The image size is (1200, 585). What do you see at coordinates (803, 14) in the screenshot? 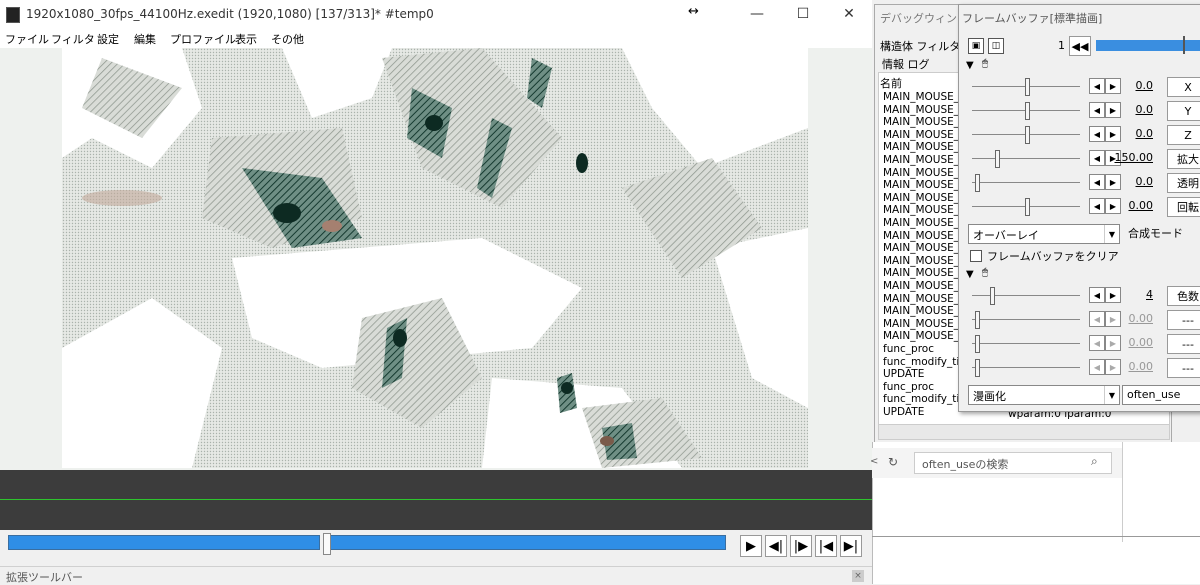
I see `maximize-button: ☐` at bounding box center [803, 14].